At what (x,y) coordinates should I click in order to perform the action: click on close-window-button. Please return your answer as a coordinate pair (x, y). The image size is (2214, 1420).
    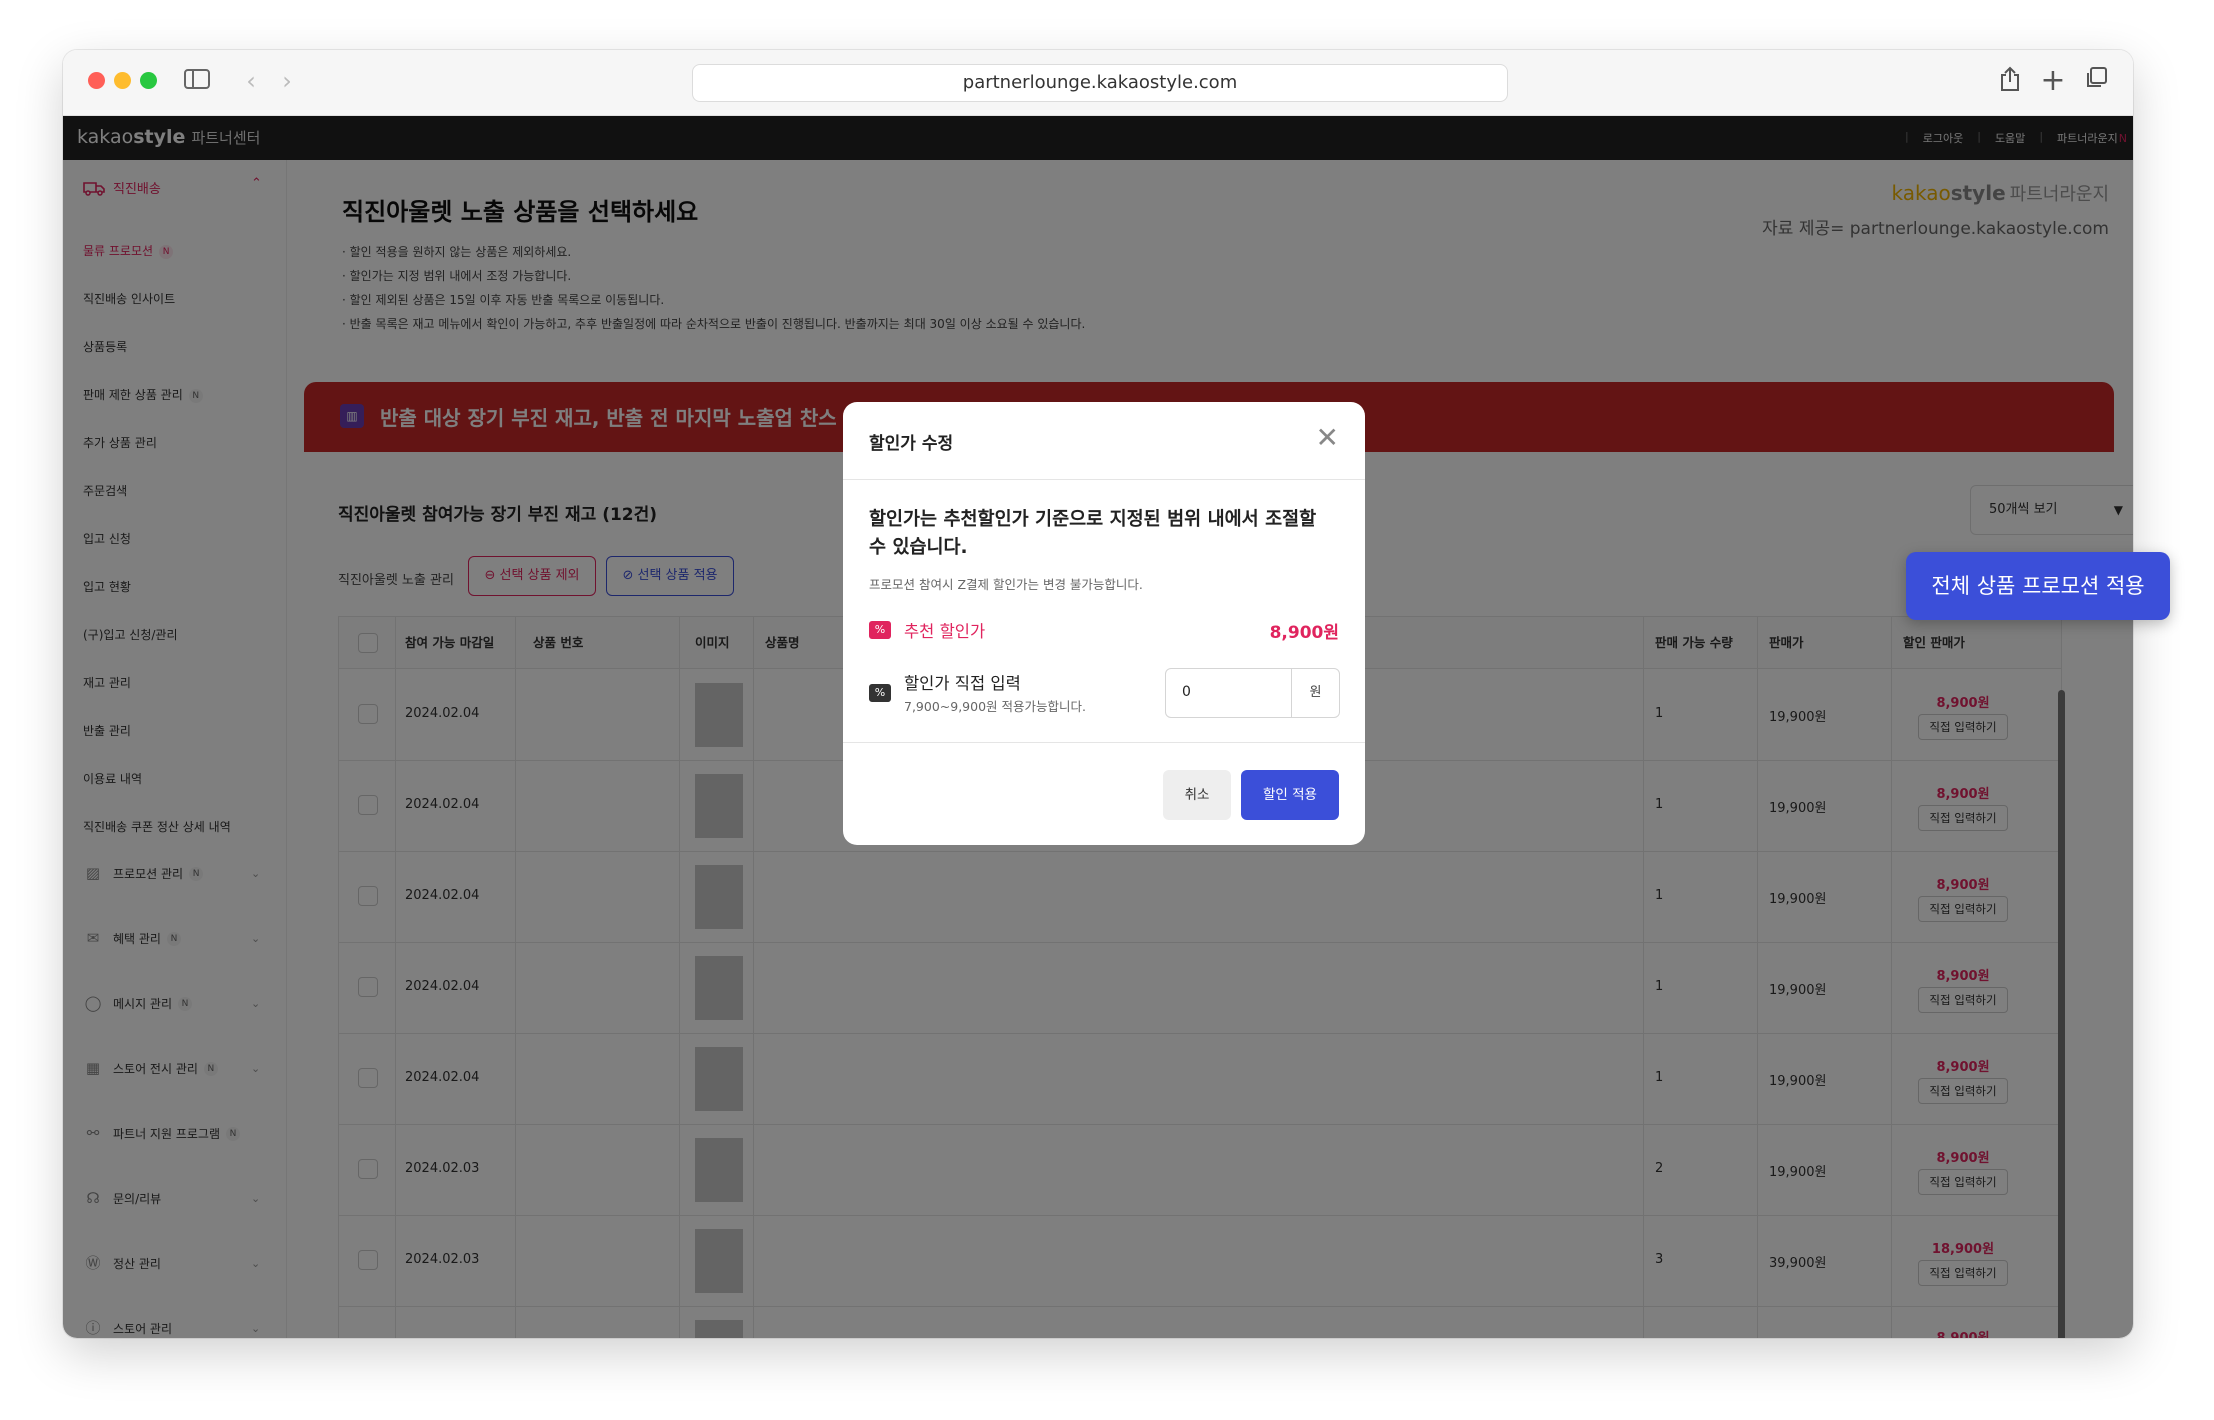
    Looking at the image, I should click on (96, 80).